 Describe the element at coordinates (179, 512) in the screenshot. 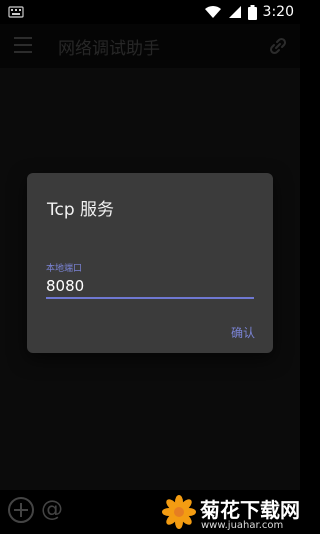

I see `flower-logo-icon` at that location.